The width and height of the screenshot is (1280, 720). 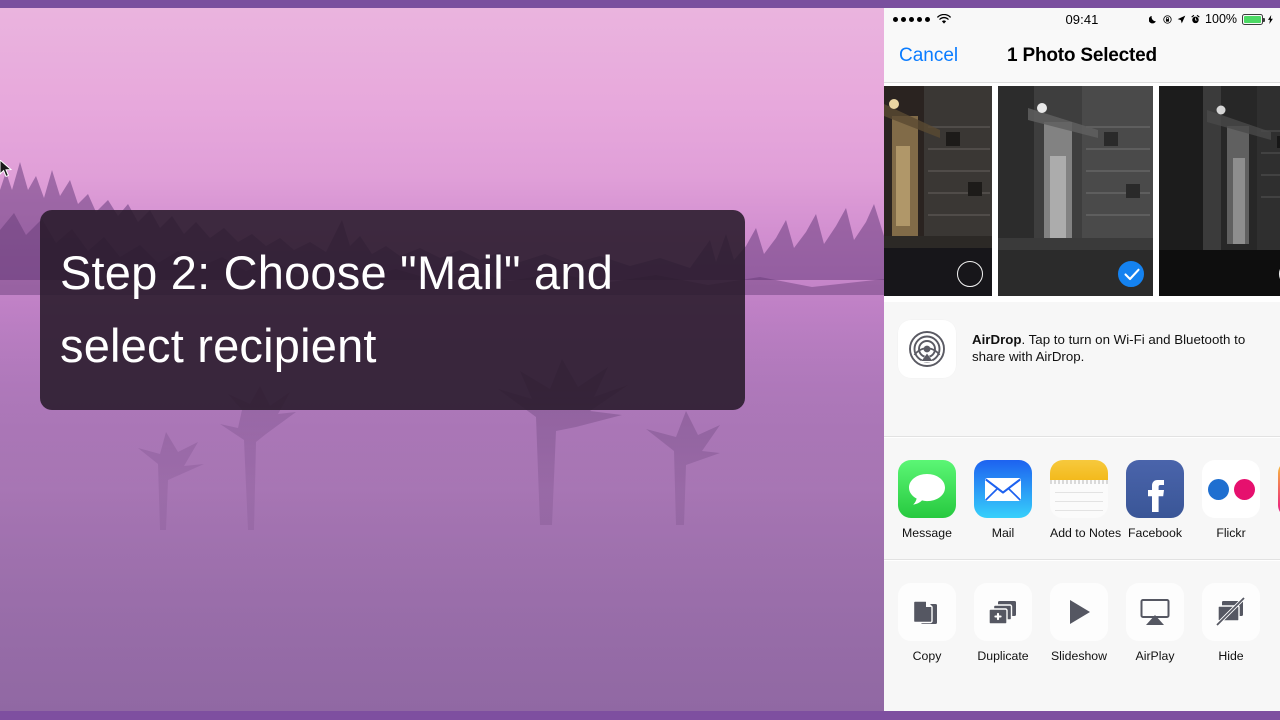 What do you see at coordinates (442, 715) in the screenshot?
I see `video-letterbox-bottom` at bounding box center [442, 715].